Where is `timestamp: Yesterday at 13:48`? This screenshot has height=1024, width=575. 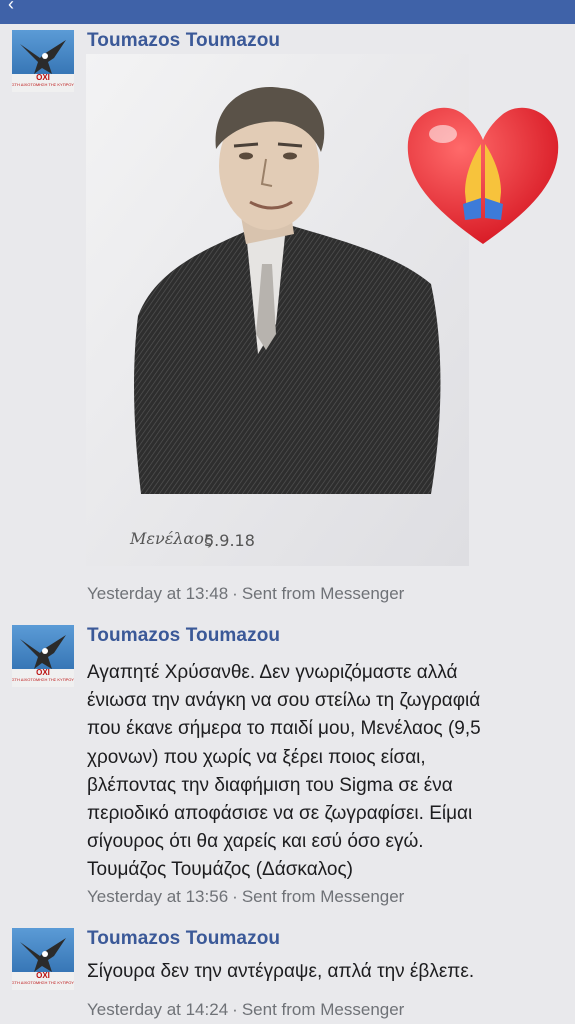
timestamp: Yesterday at 13:48 is located at coordinates (157, 593).